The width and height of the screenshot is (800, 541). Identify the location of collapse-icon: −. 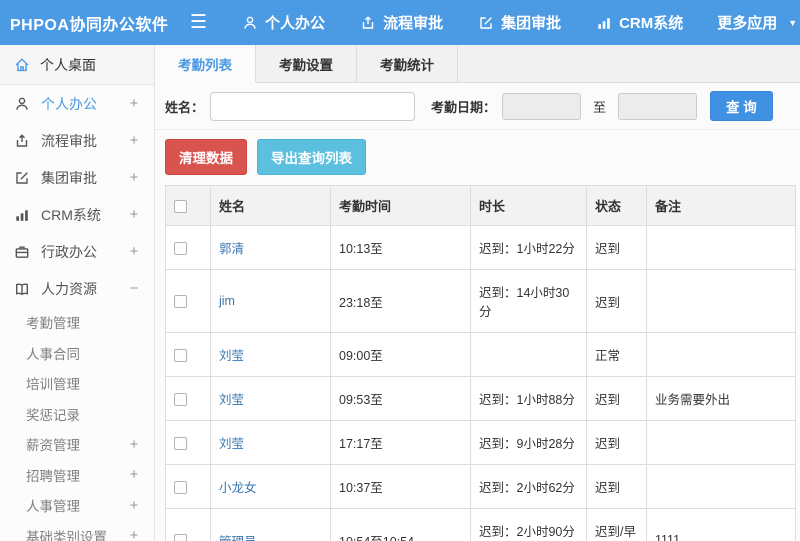
(134, 288).